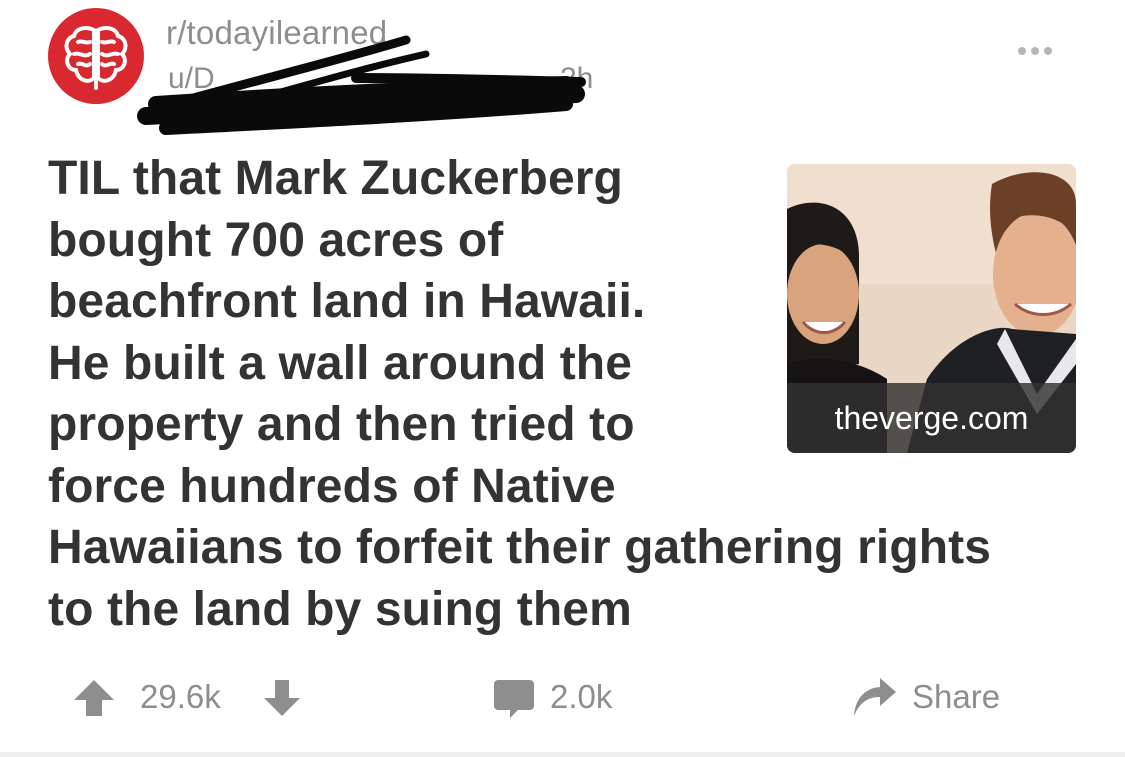  I want to click on upvote-arrow-icon, so click(94, 698).